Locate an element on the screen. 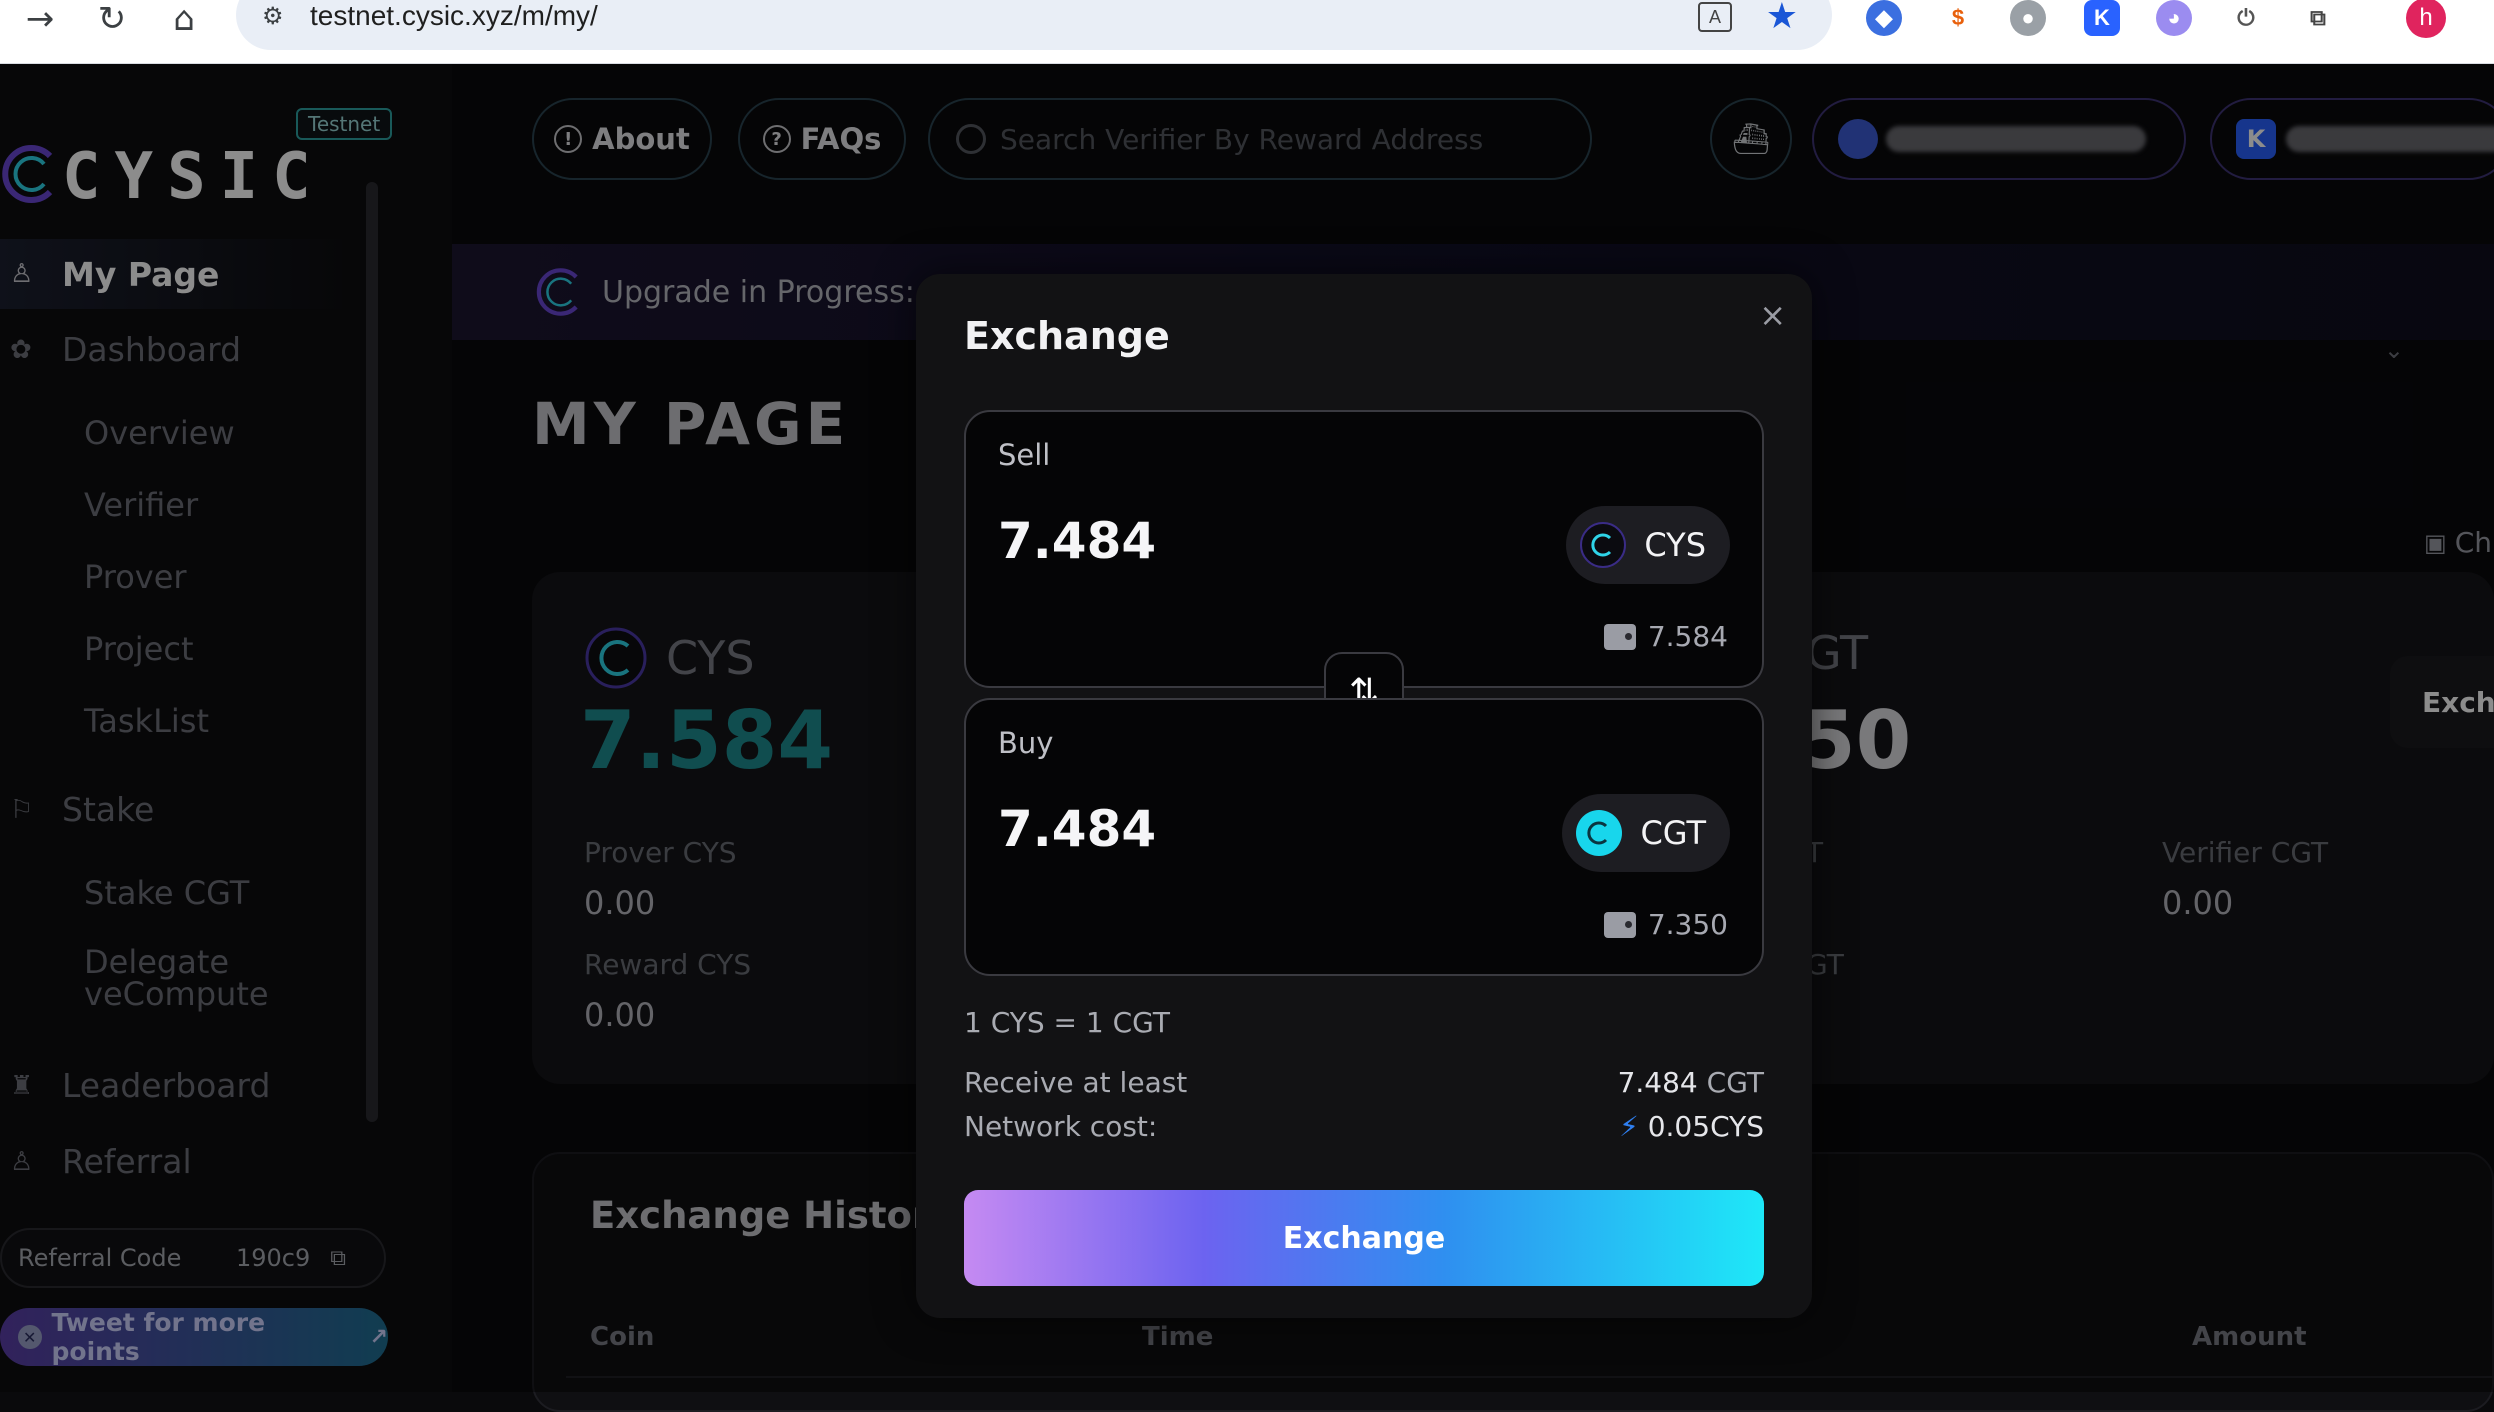 This screenshot has width=2494, height=1412. buy-token-selector: CGT is located at coordinates (1646, 833).